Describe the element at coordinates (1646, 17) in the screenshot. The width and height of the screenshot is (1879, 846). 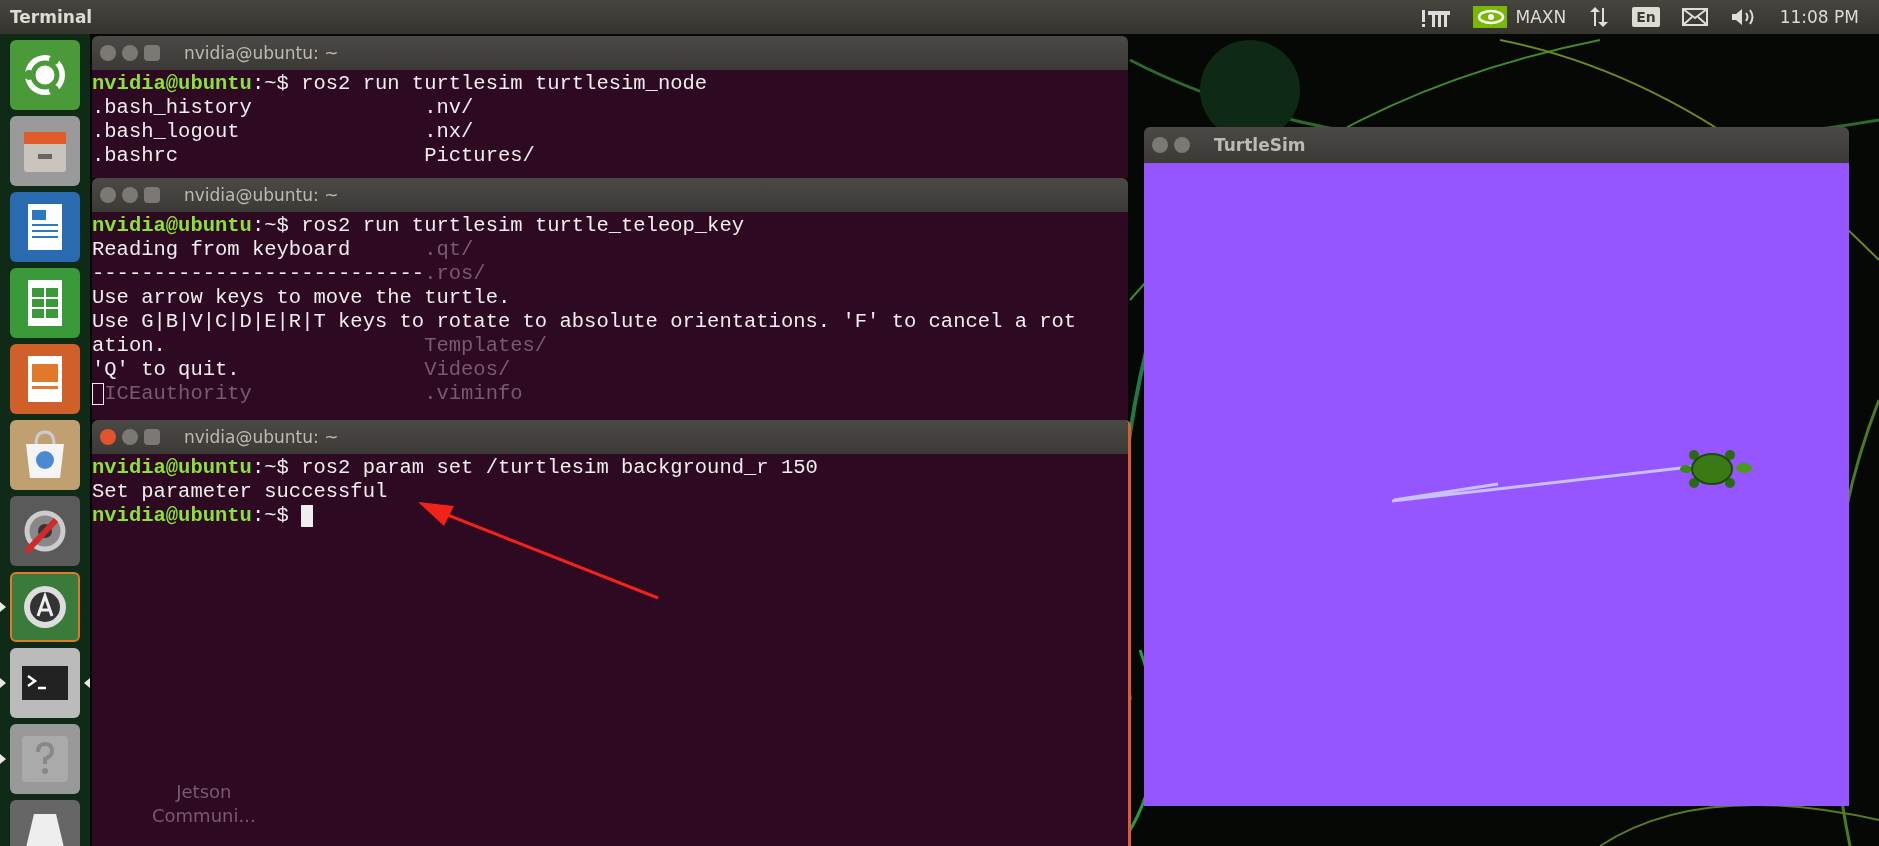
I see `keyboard-layout-indicator: En` at that location.